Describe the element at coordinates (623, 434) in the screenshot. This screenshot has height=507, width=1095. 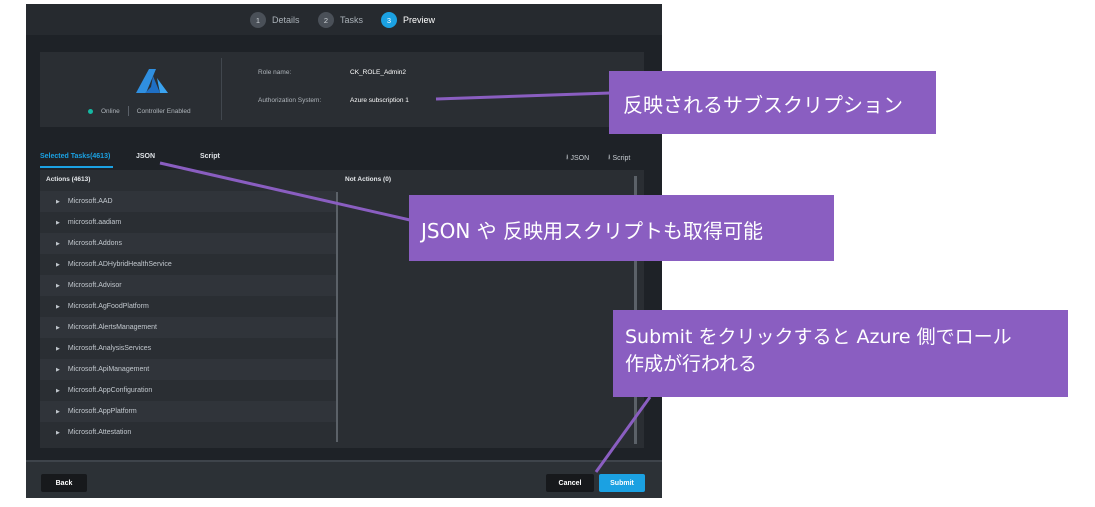
I see `connector-submit` at that location.